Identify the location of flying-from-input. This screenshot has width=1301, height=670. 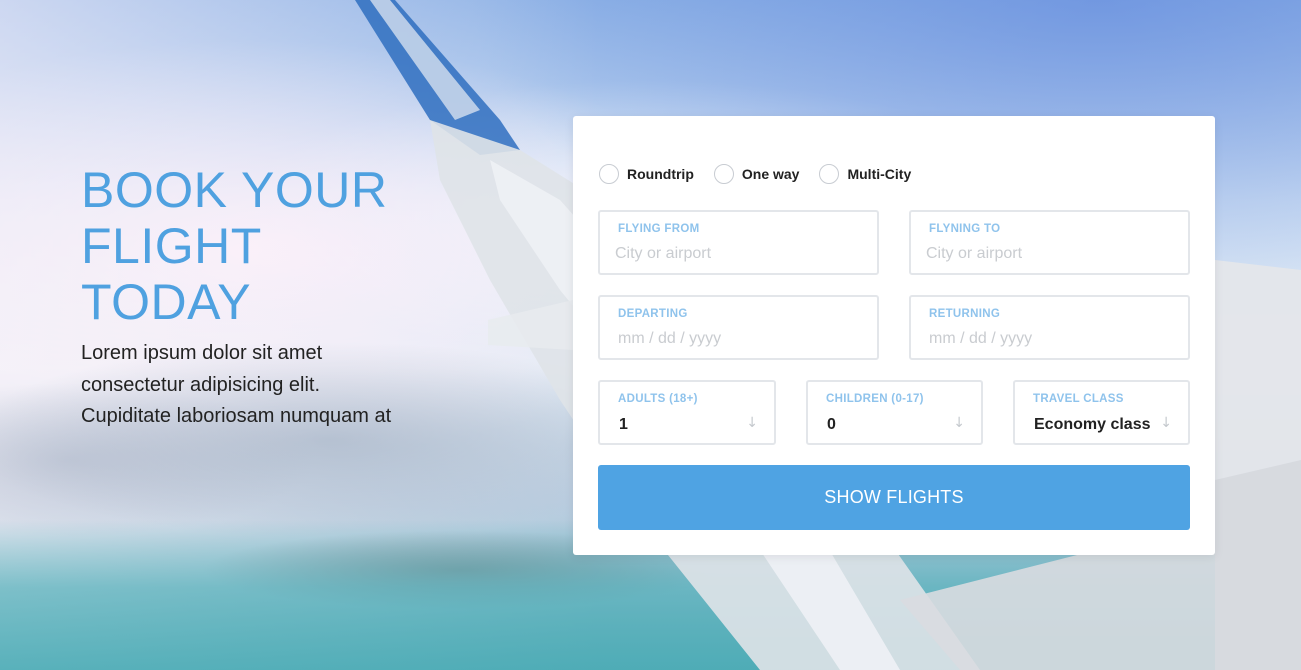
(738, 254).